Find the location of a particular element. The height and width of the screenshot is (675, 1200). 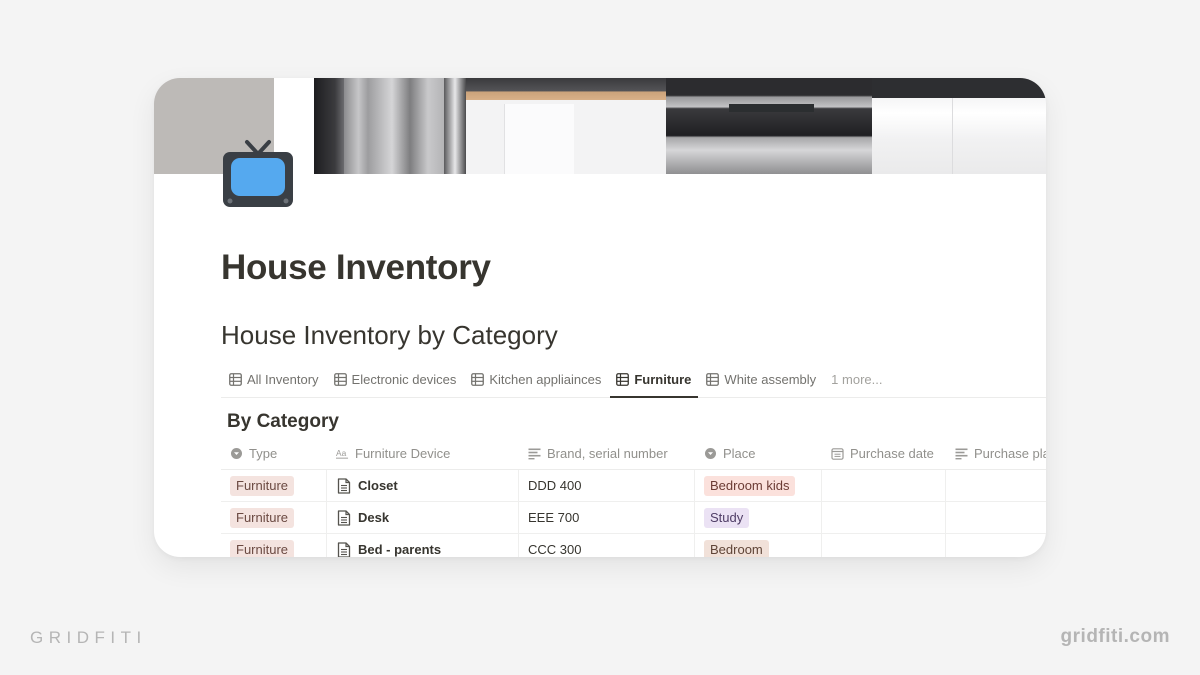

column-header-type: Type is located at coordinates (273, 453).